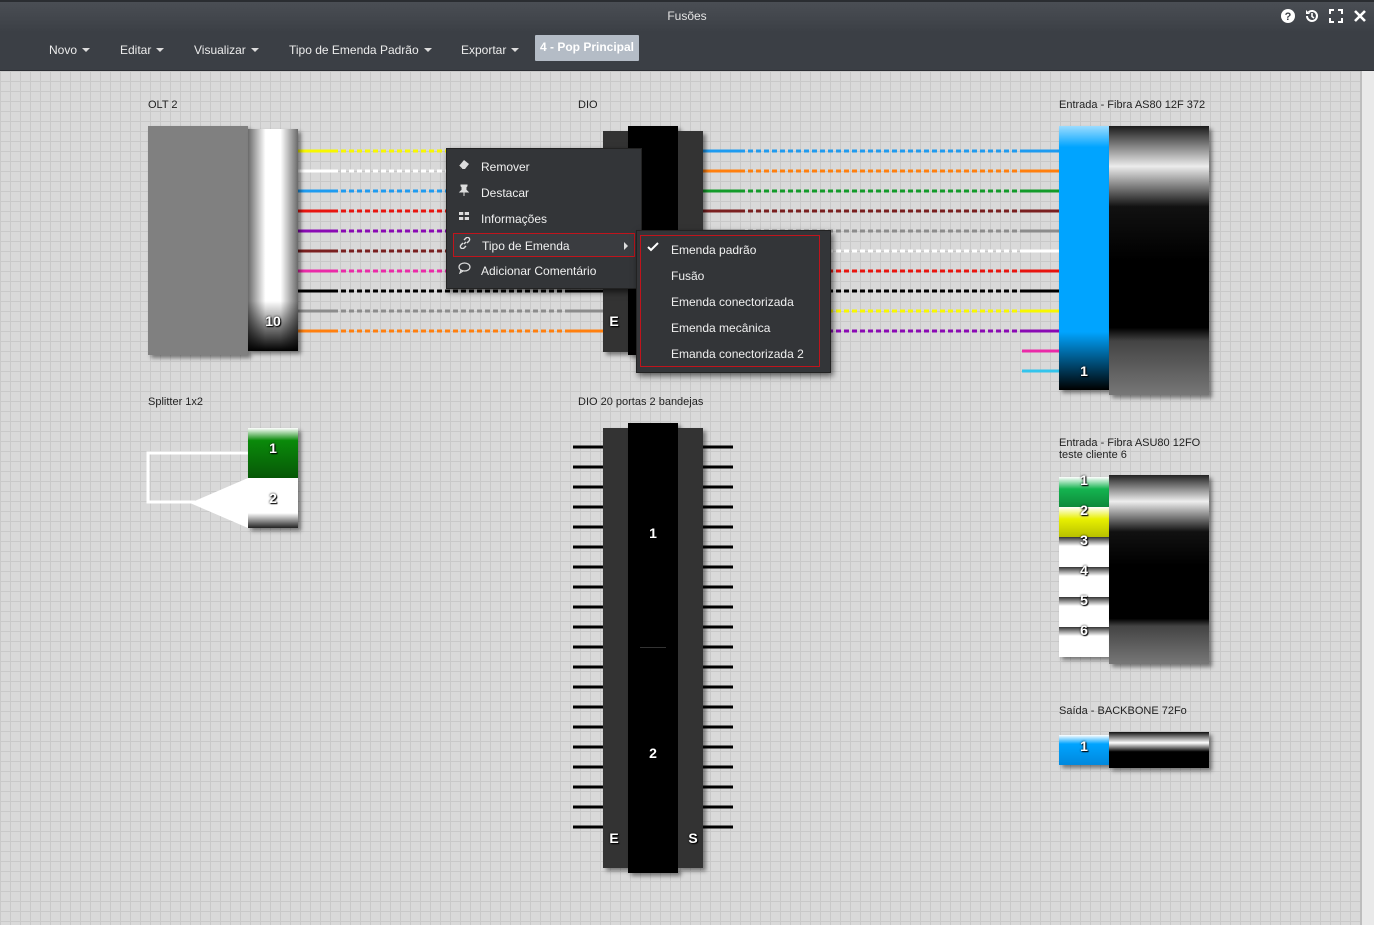 The width and height of the screenshot is (1374, 925). I want to click on menu-tipo-emenda-padrao: Tipo de Emenda Padrão, so click(360, 50).